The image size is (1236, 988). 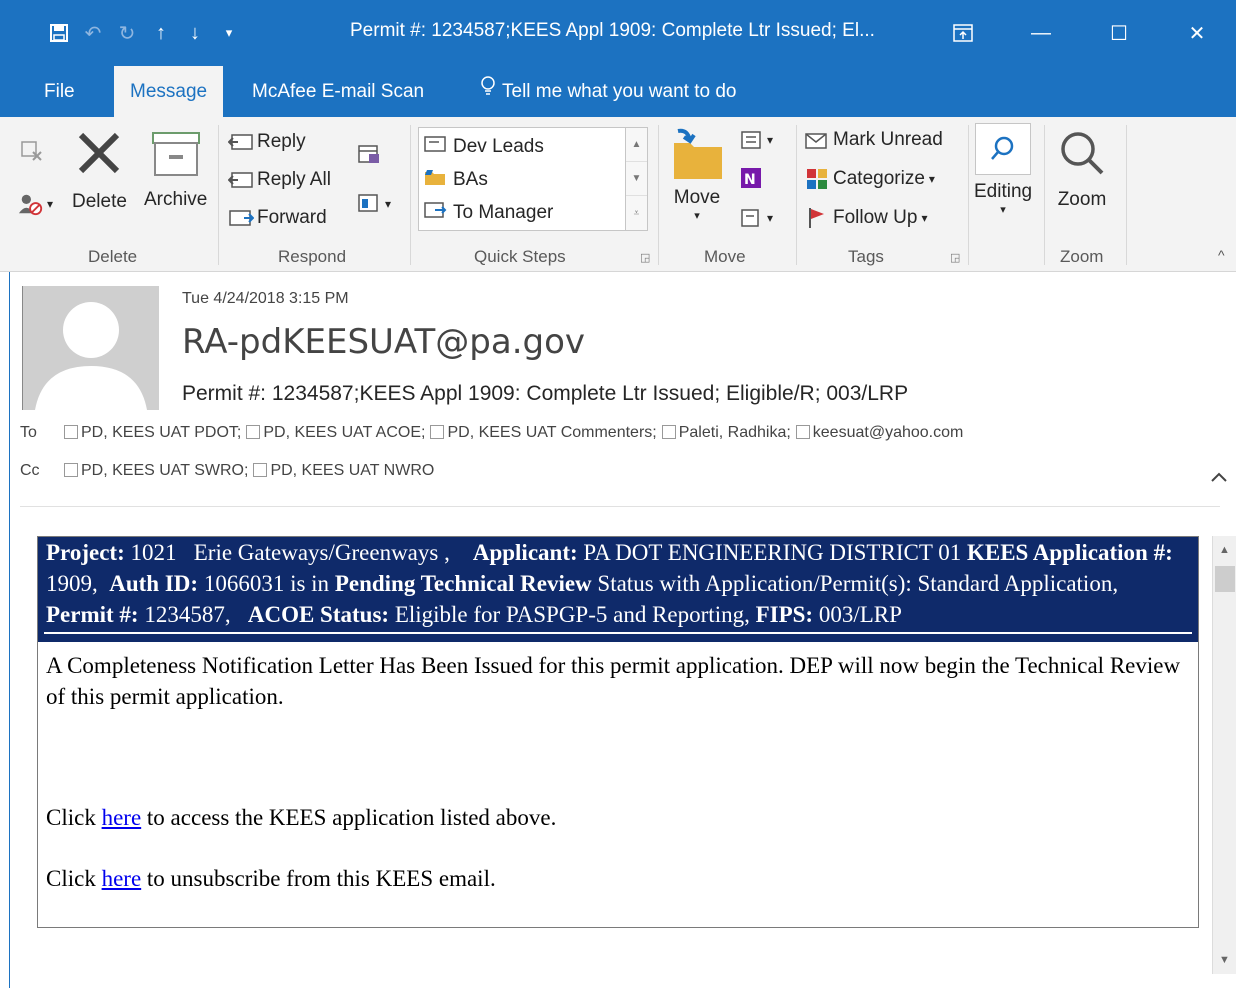 I want to click on recipient: keesuat@yahoo.com, so click(x=879, y=433).